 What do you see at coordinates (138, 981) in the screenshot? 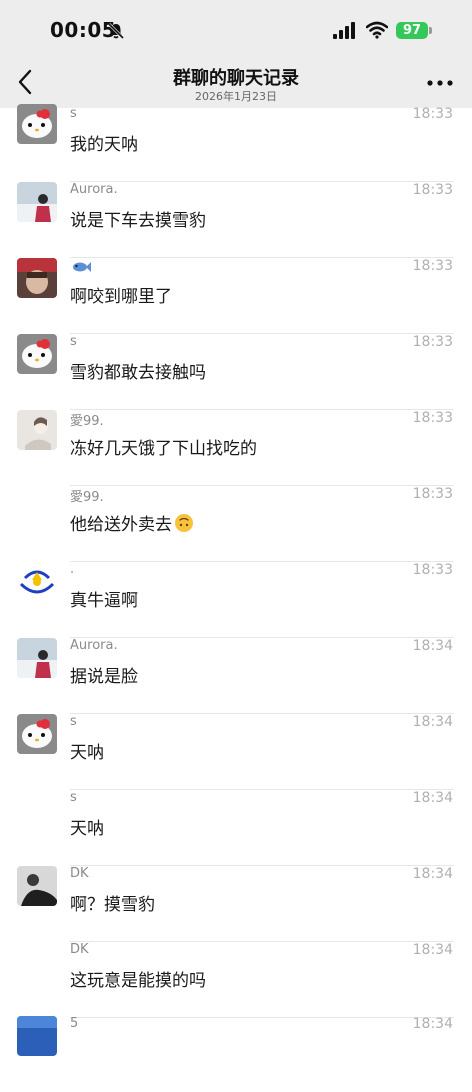
I see `message-text: 这玩意是能摸的吗` at bounding box center [138, 981].